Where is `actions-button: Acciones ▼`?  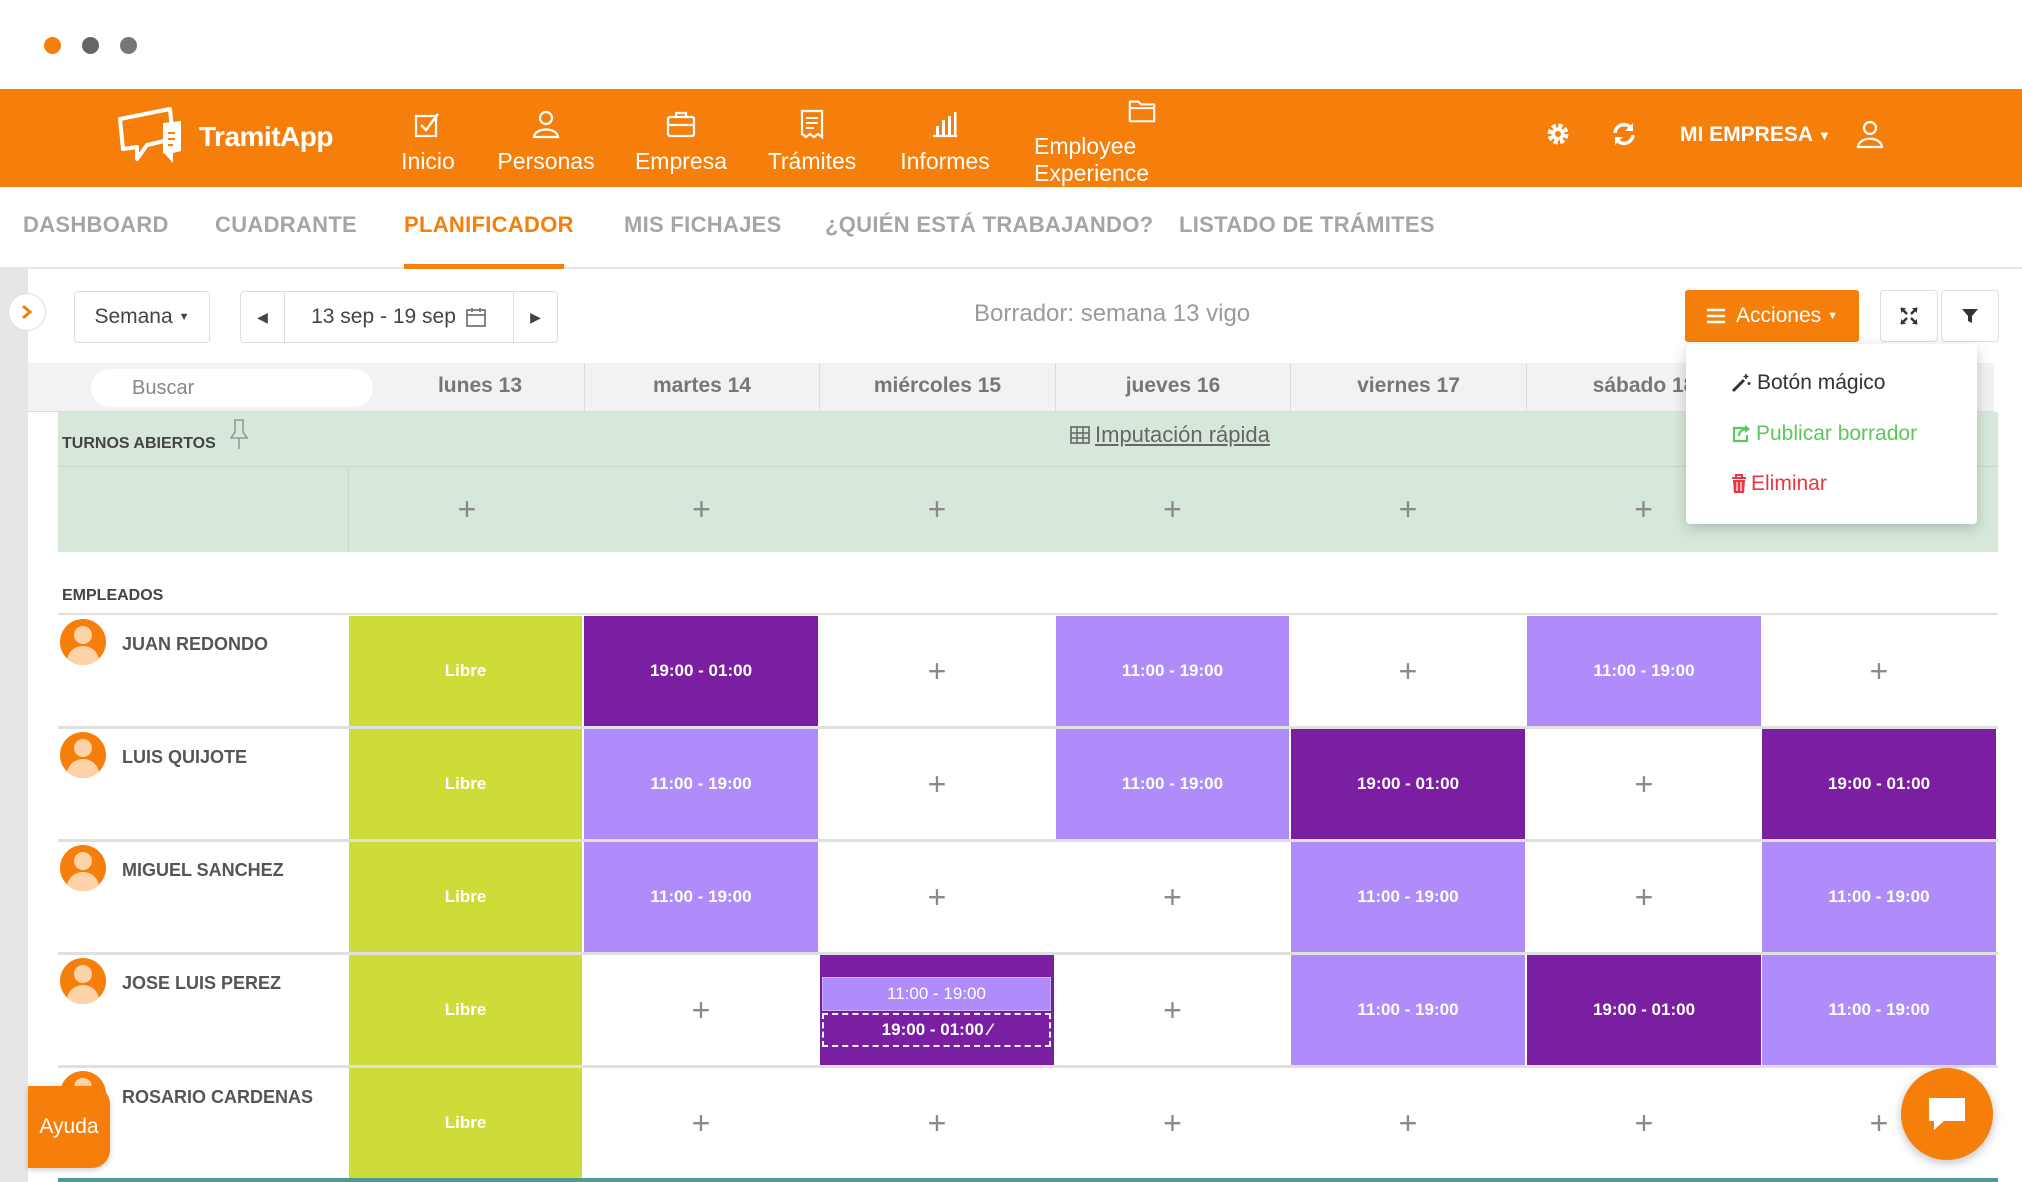 actions-button: Acciones ▼ is located at coordinates (1772, 316).